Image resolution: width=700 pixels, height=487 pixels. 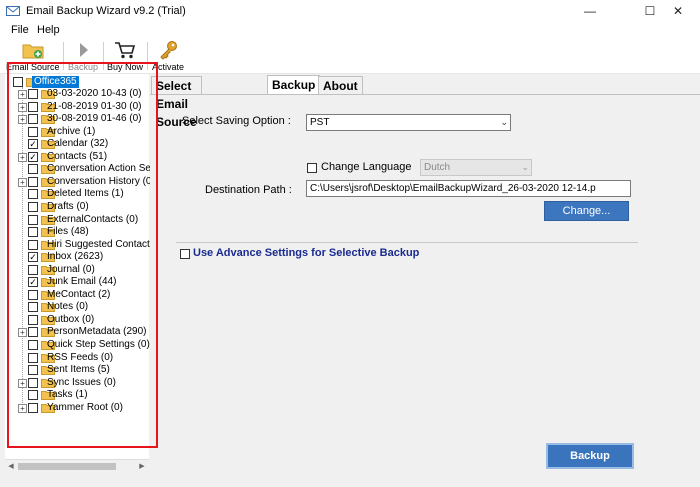 I want to click on tree-item-label: Notes (0), so click(x=68, y=306).